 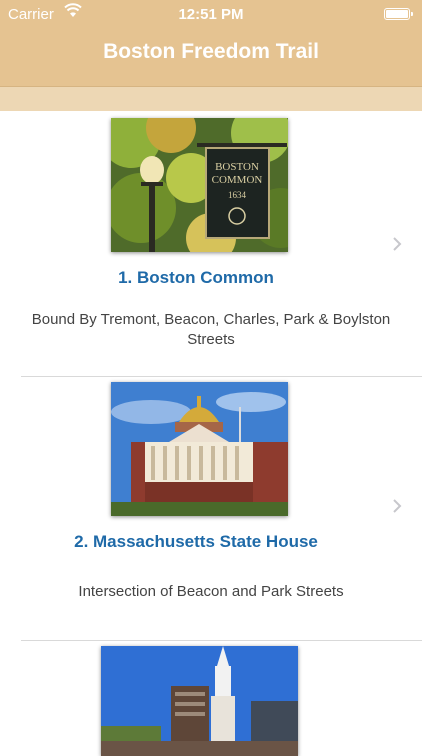 I want to click on navigation-header: Carrier 12:51 PM Boston Freedom Trail, so click(x=211, y=43).